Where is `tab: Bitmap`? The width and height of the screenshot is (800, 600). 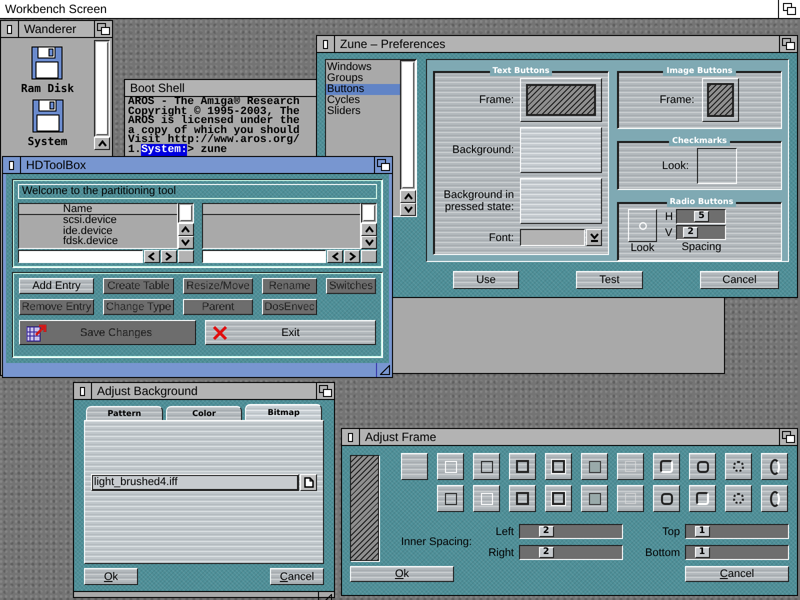 tab: Bitmap is located at coordinates (283, 412).